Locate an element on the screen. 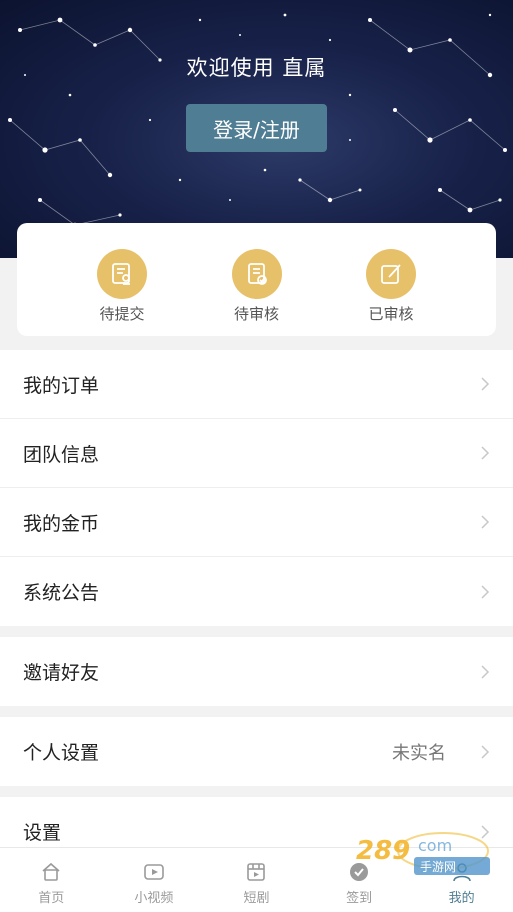 The width and height of the screenshot is (513, 912). order-status-card: 待提交 待审核 已审核 is located at coordinates (256, 279).